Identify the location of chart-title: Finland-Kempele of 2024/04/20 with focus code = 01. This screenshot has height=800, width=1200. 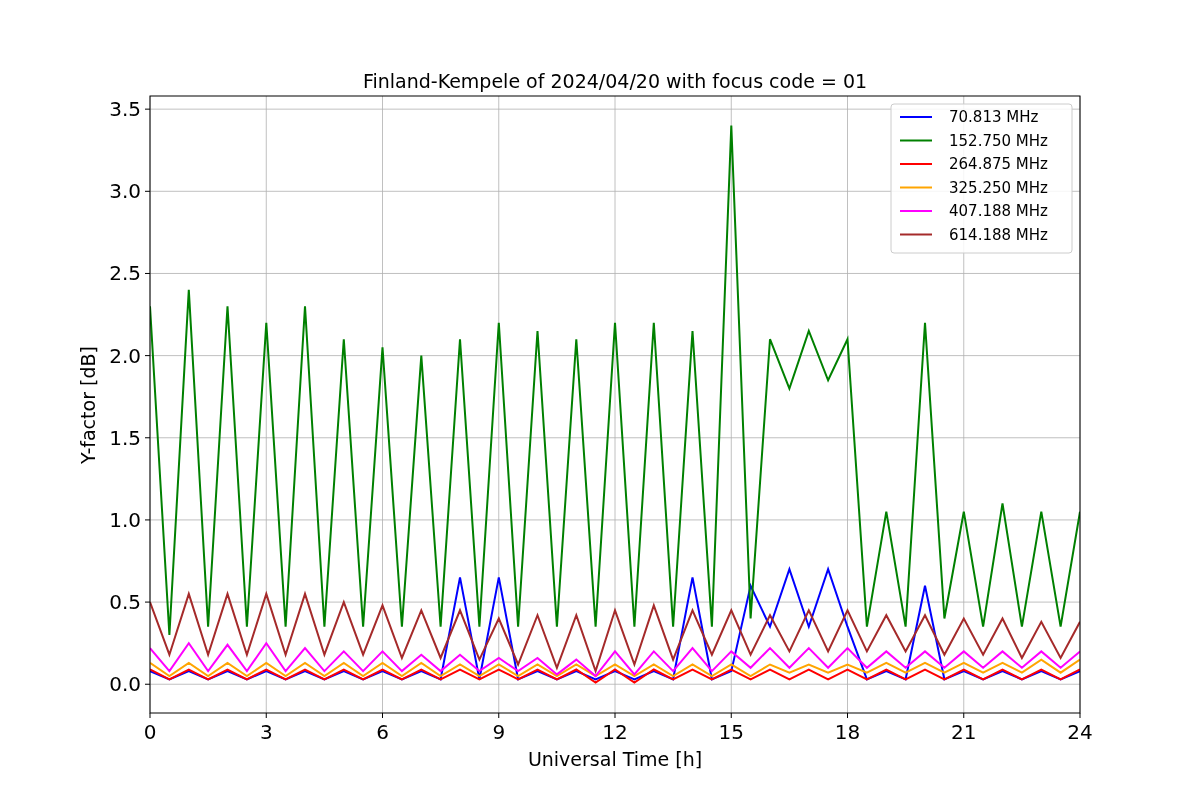
(615, 81).